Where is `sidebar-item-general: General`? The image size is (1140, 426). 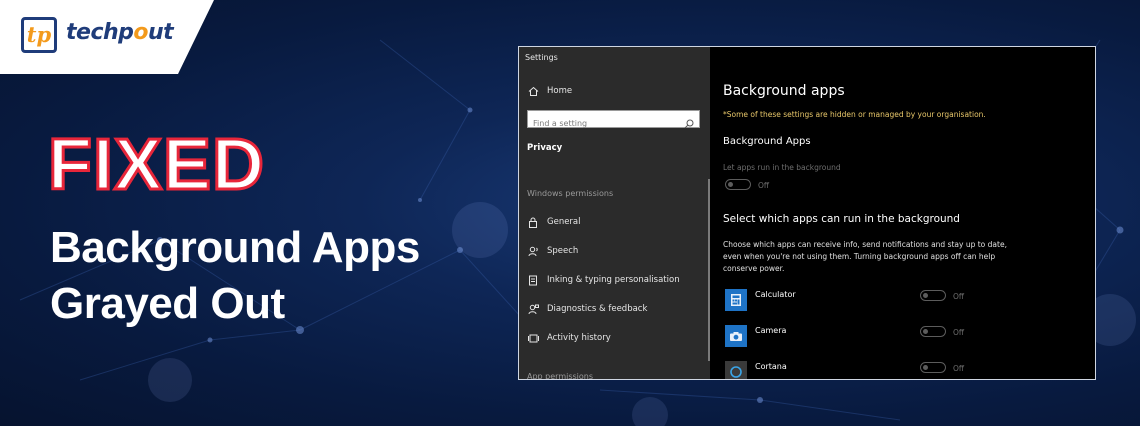
sidebar-item-general: General is located at coordinates (554, 222).